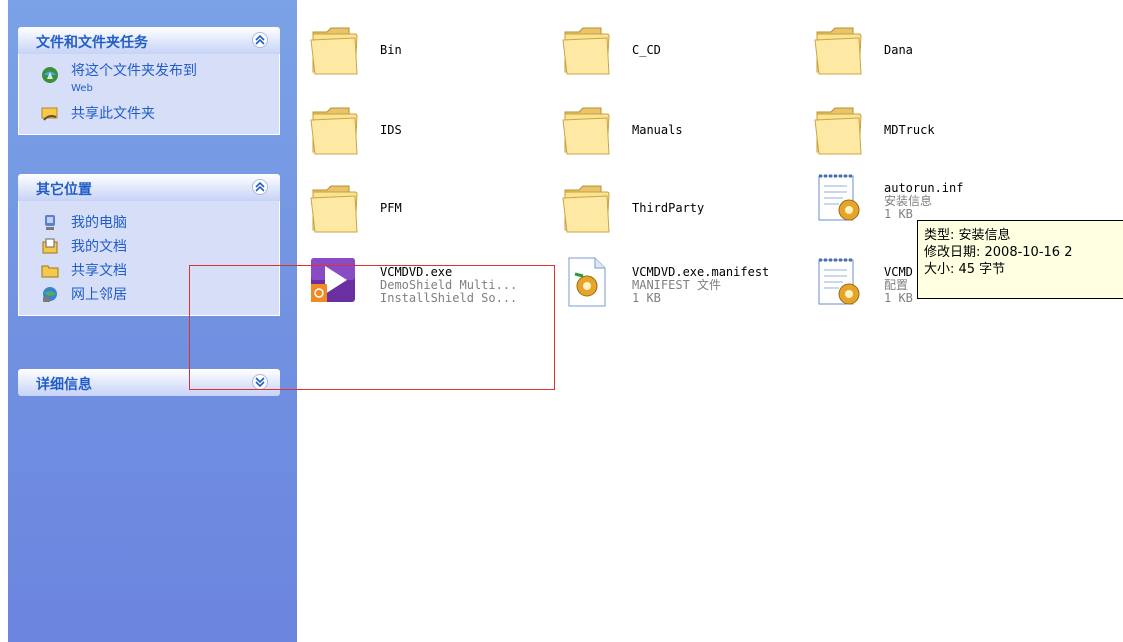 The width and height of the screenshot is (1123, 642). I want to click on publish-to-web-link: 将这个文件夹发布到 Web, so click(149, 81).